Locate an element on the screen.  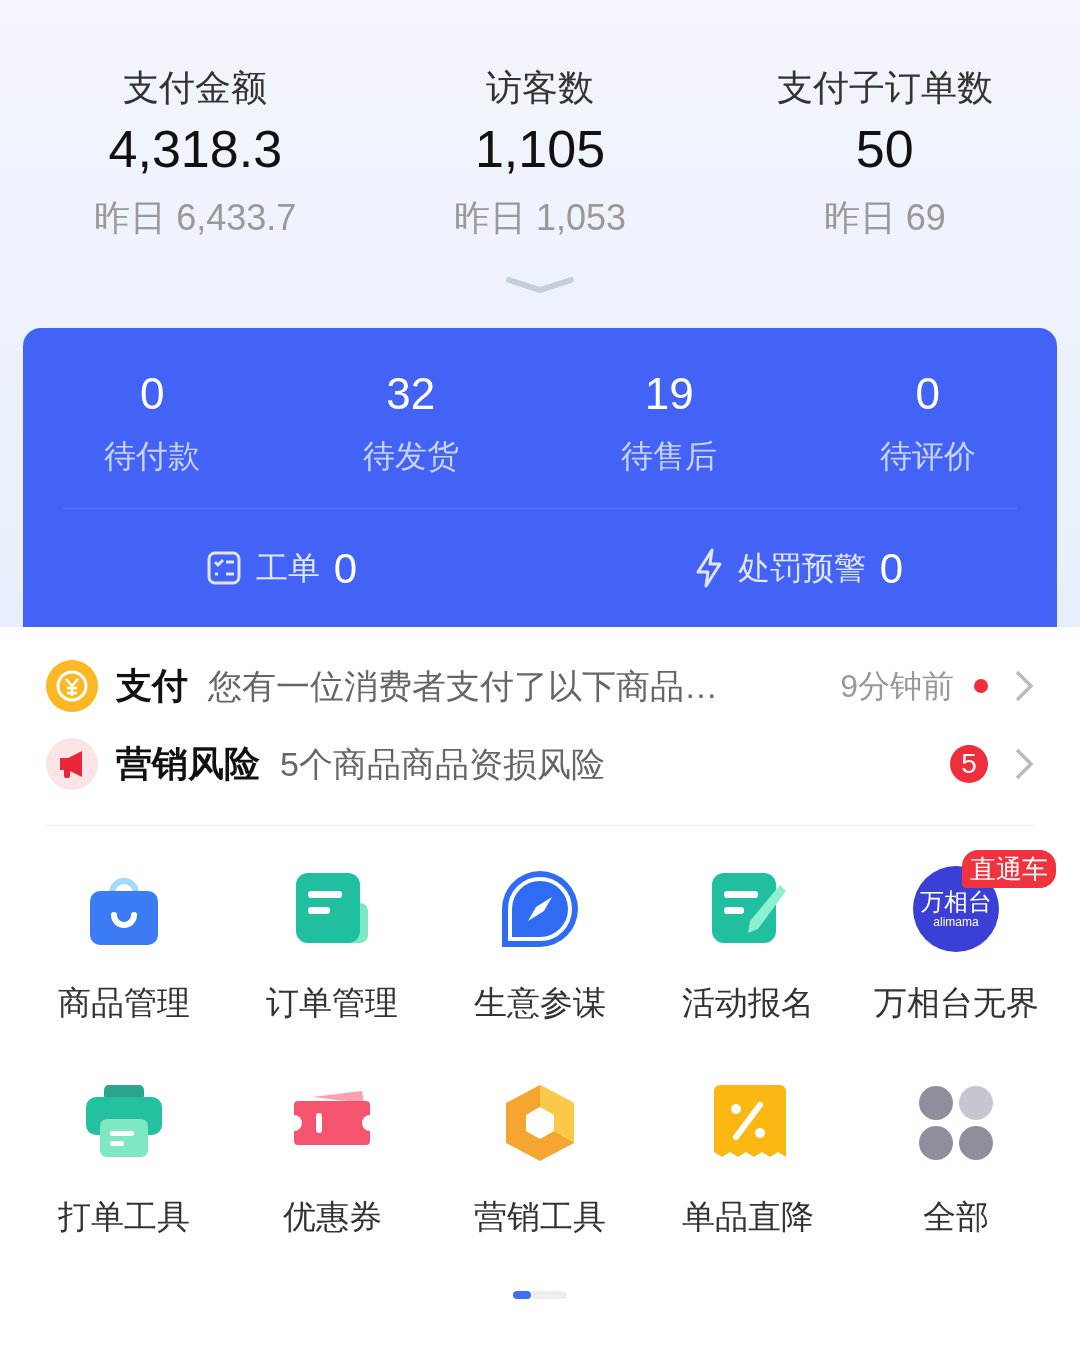
tool-label: 生意参谋 is located at coordinates (540, 1003).